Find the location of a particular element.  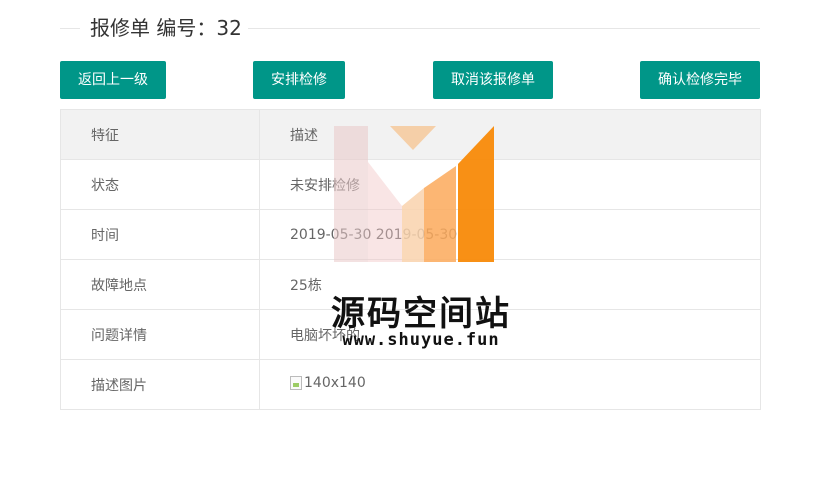

feature-cell: 状态 is located at coordinates (160, 184).